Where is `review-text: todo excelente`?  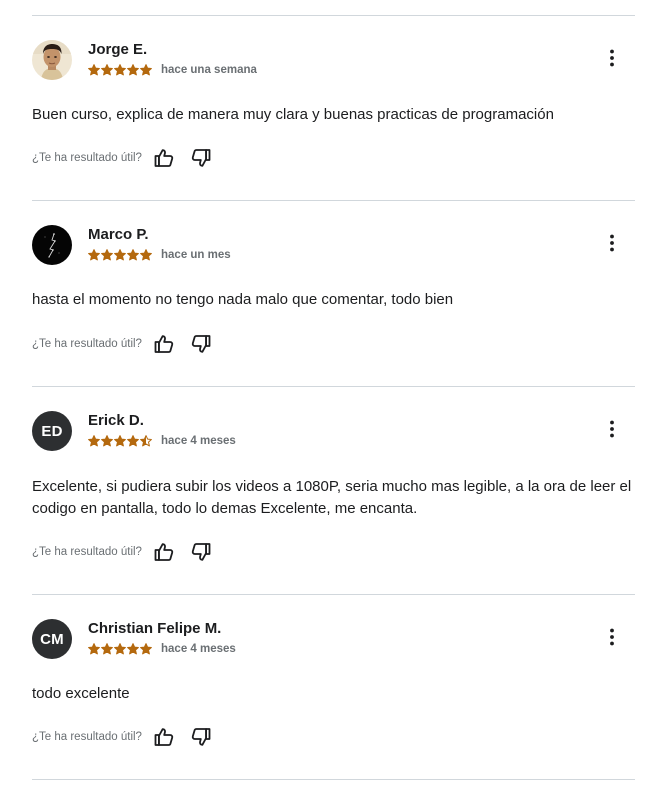
review-text: todo excelente is located at coordinates (81, 693).